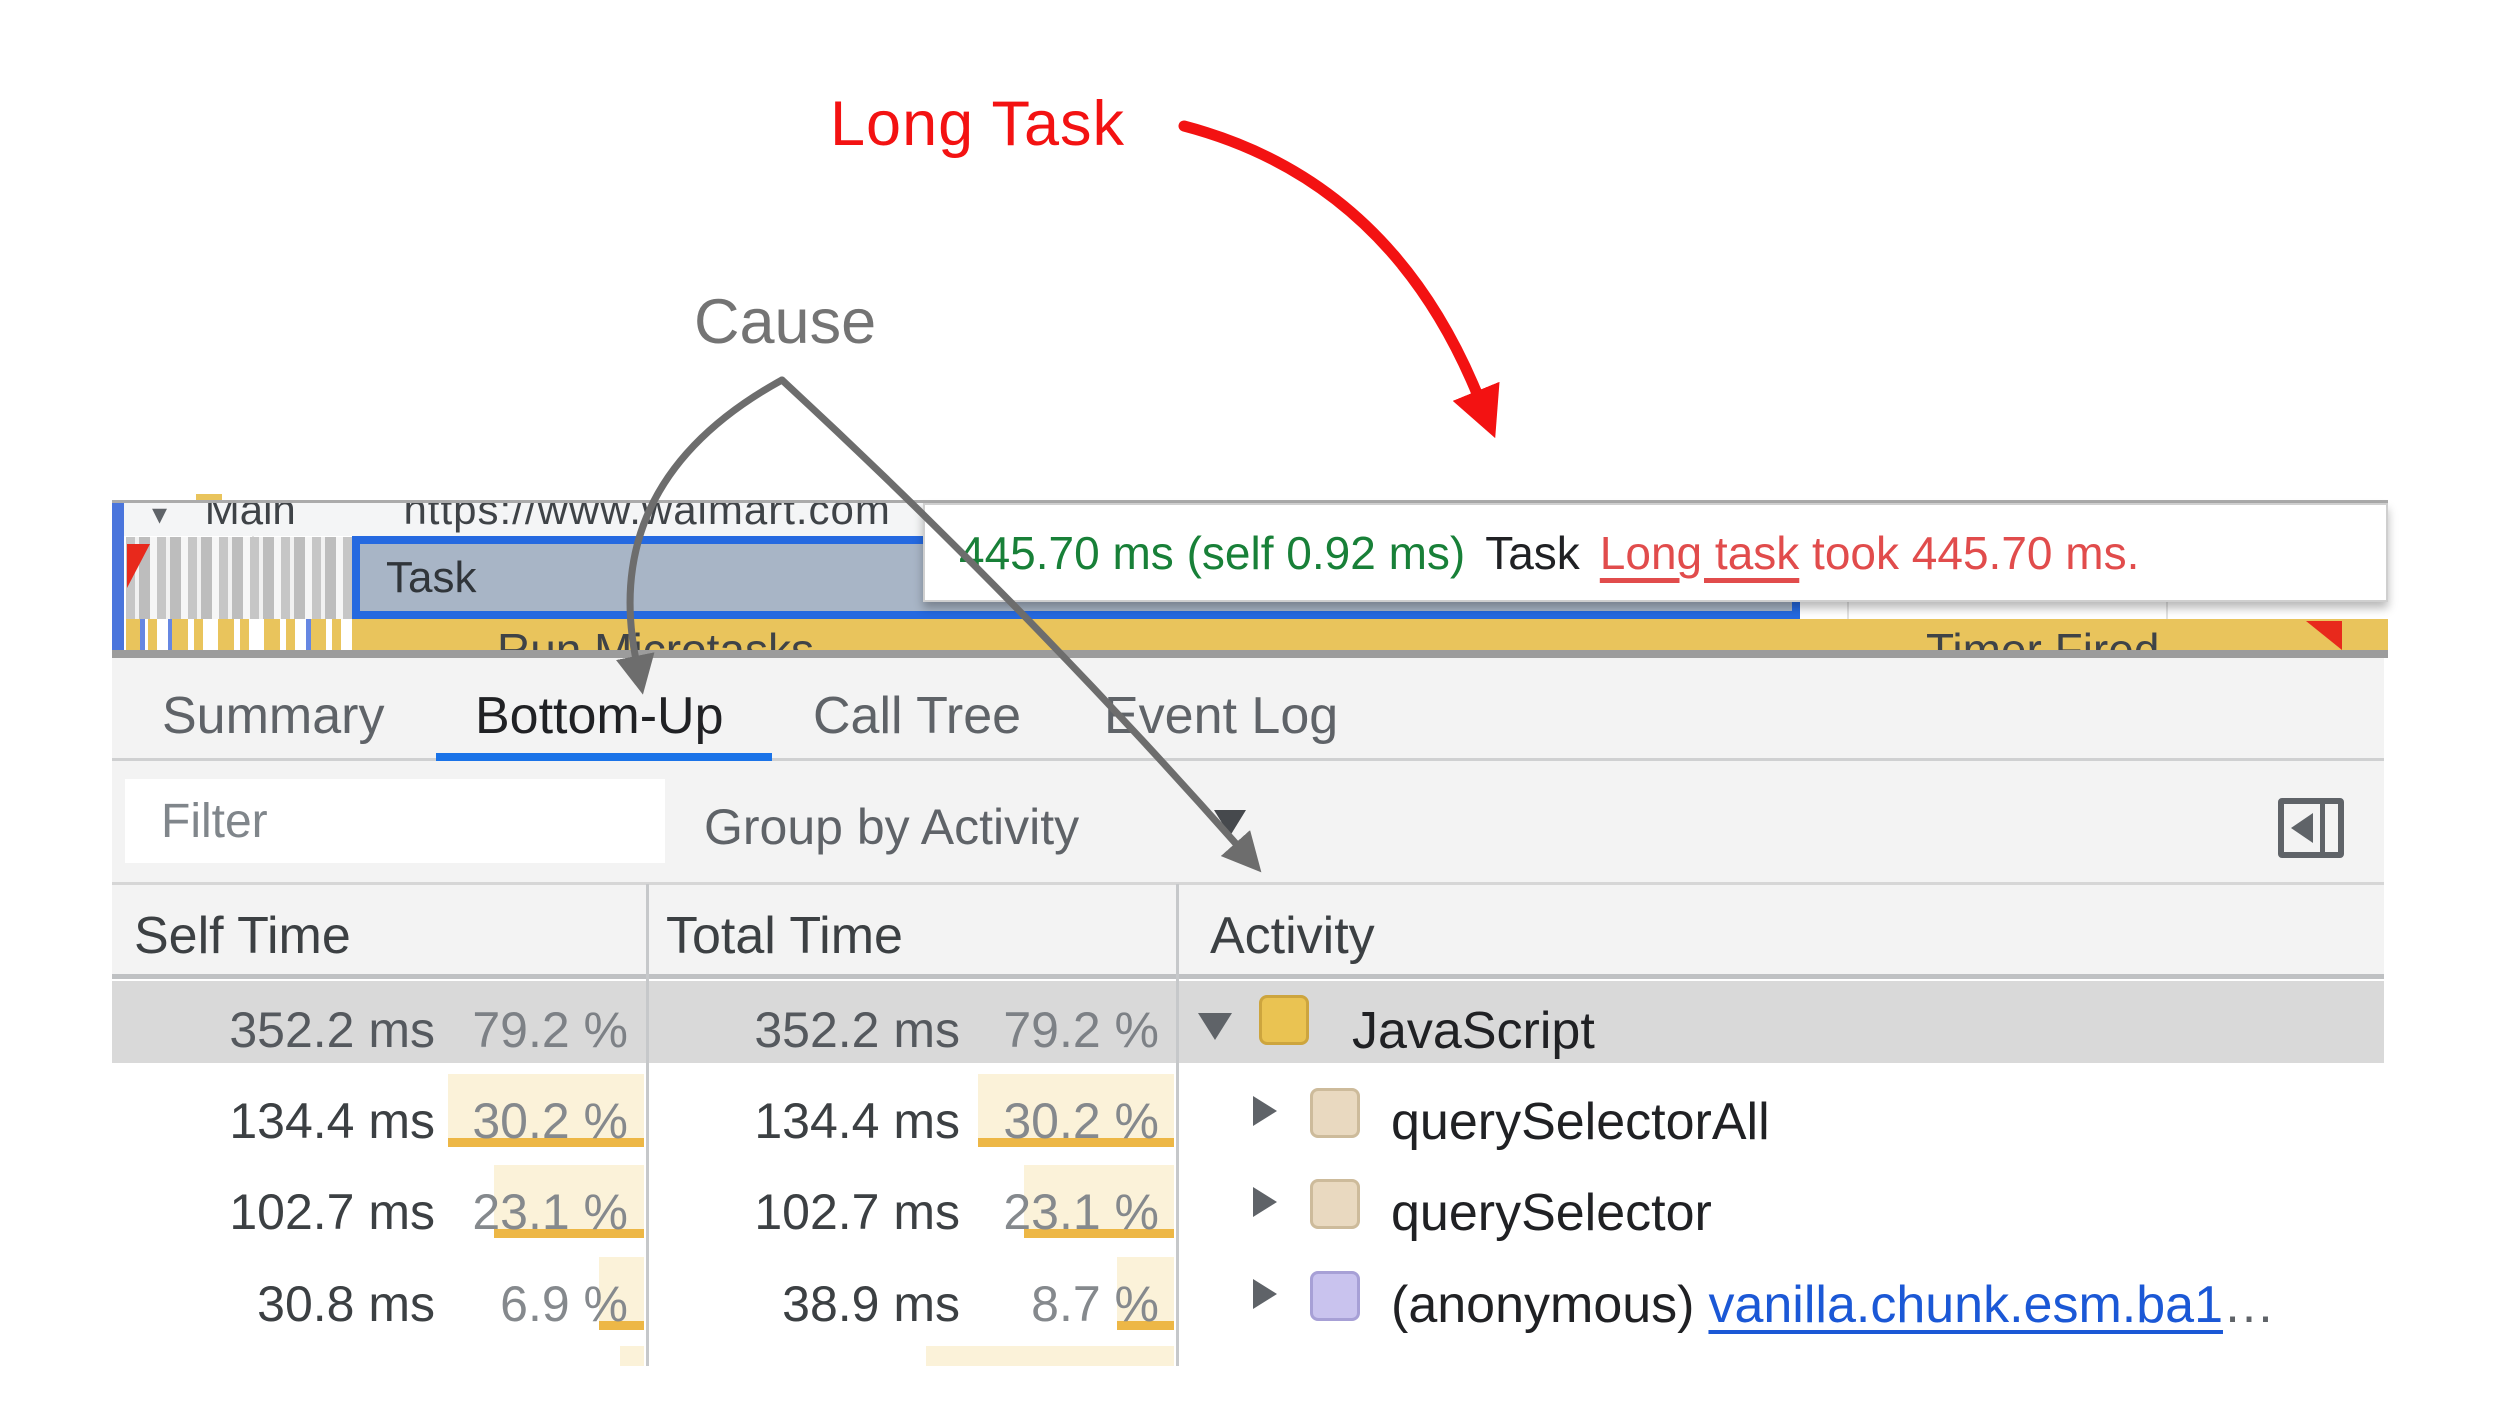 Image resolution: width=2500 pixels, height=1406 pixels. I want to click on flame-bottom-shadow, so click(1250, 654).